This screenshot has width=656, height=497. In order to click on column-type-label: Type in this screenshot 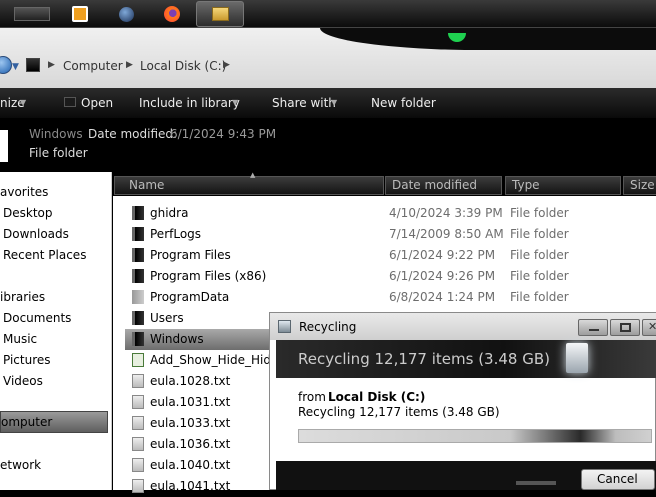, I will do `click(526, 185)`.